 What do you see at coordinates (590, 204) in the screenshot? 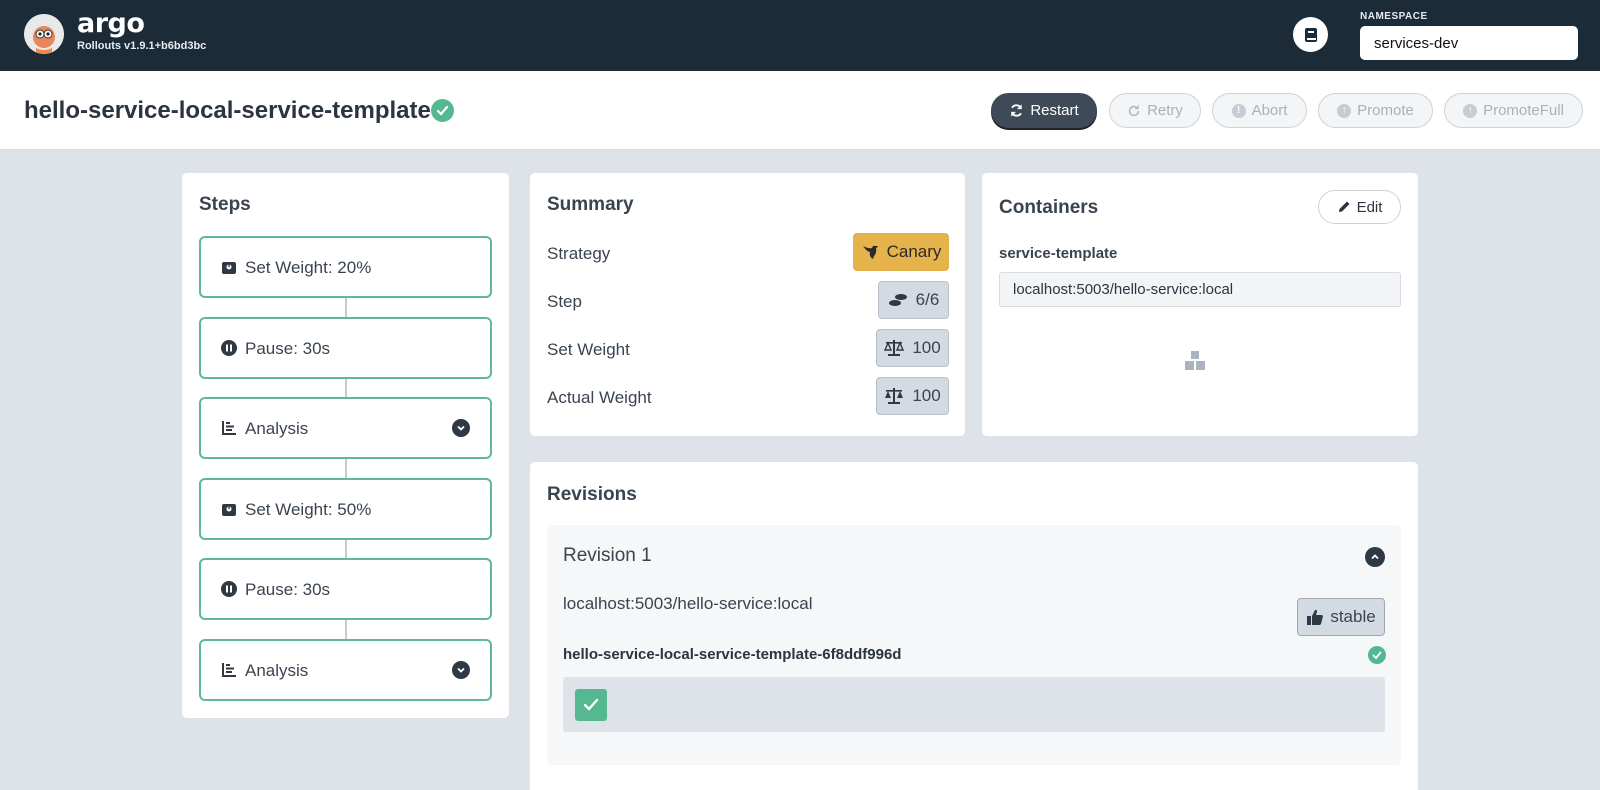
I see `summary-title: Summary` at bounding box center [590, 204].